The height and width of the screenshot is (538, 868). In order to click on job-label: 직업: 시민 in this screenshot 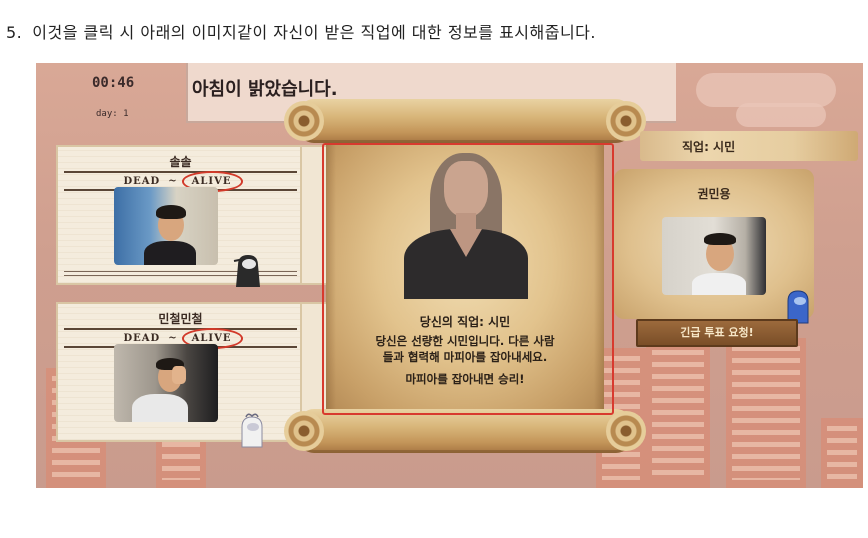, I will do `click(708, 146)`.